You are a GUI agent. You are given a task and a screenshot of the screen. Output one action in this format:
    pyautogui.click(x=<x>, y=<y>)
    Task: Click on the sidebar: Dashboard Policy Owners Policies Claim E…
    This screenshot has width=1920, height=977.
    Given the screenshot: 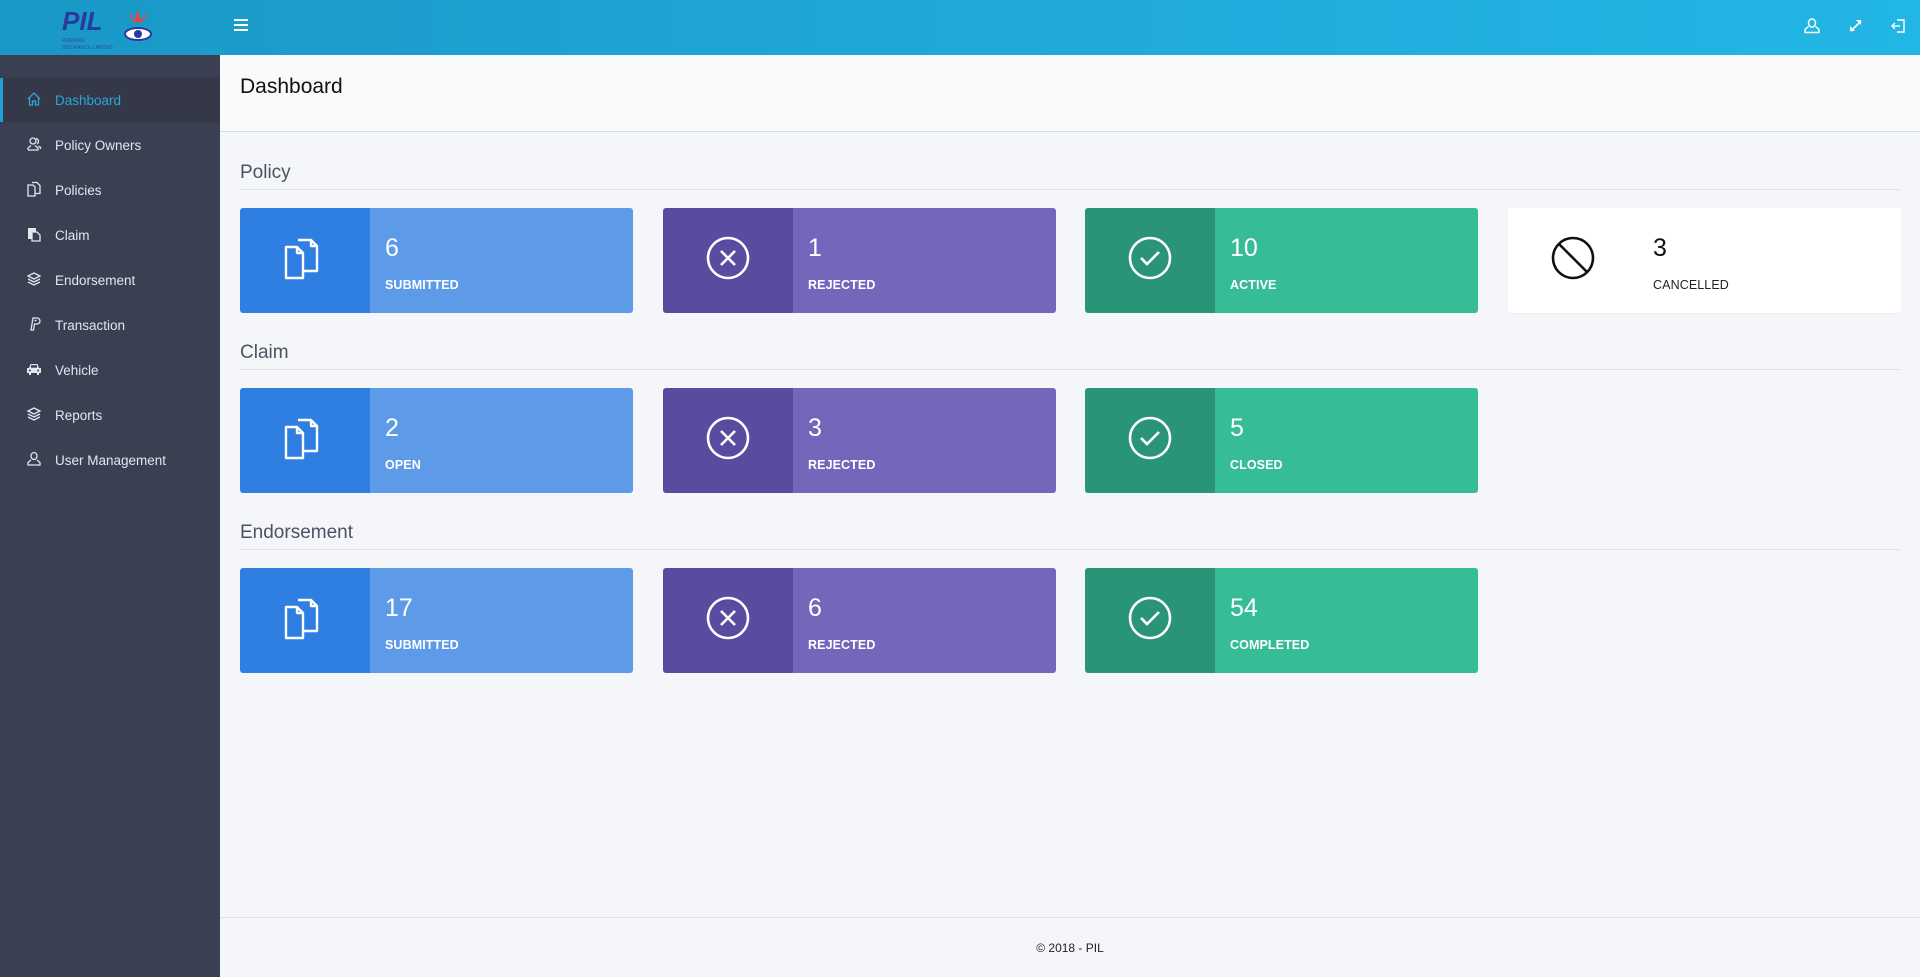 What is the action you would take?
    pyautogui.click(x=110, y=516)
    